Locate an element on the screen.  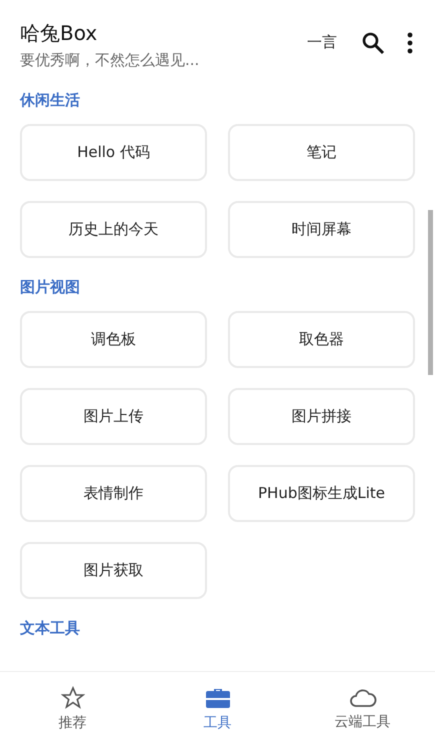
scrollbar is located at coordinates (430, 292).